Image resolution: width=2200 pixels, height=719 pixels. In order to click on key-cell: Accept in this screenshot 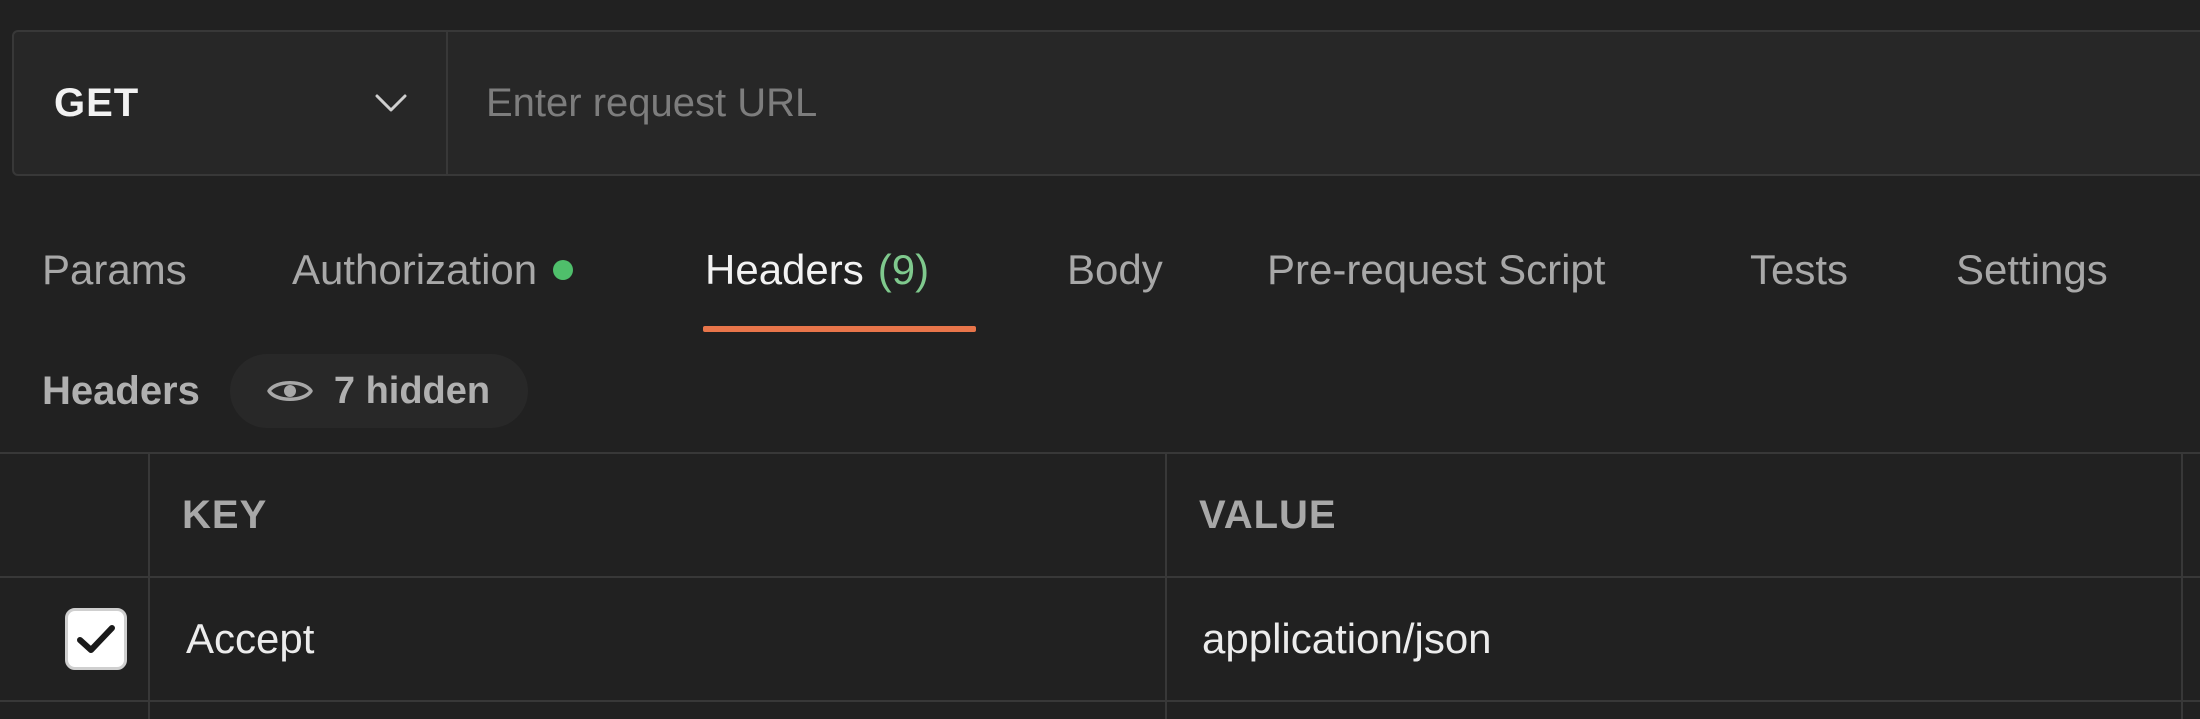, I will do `click(250, 639)`.